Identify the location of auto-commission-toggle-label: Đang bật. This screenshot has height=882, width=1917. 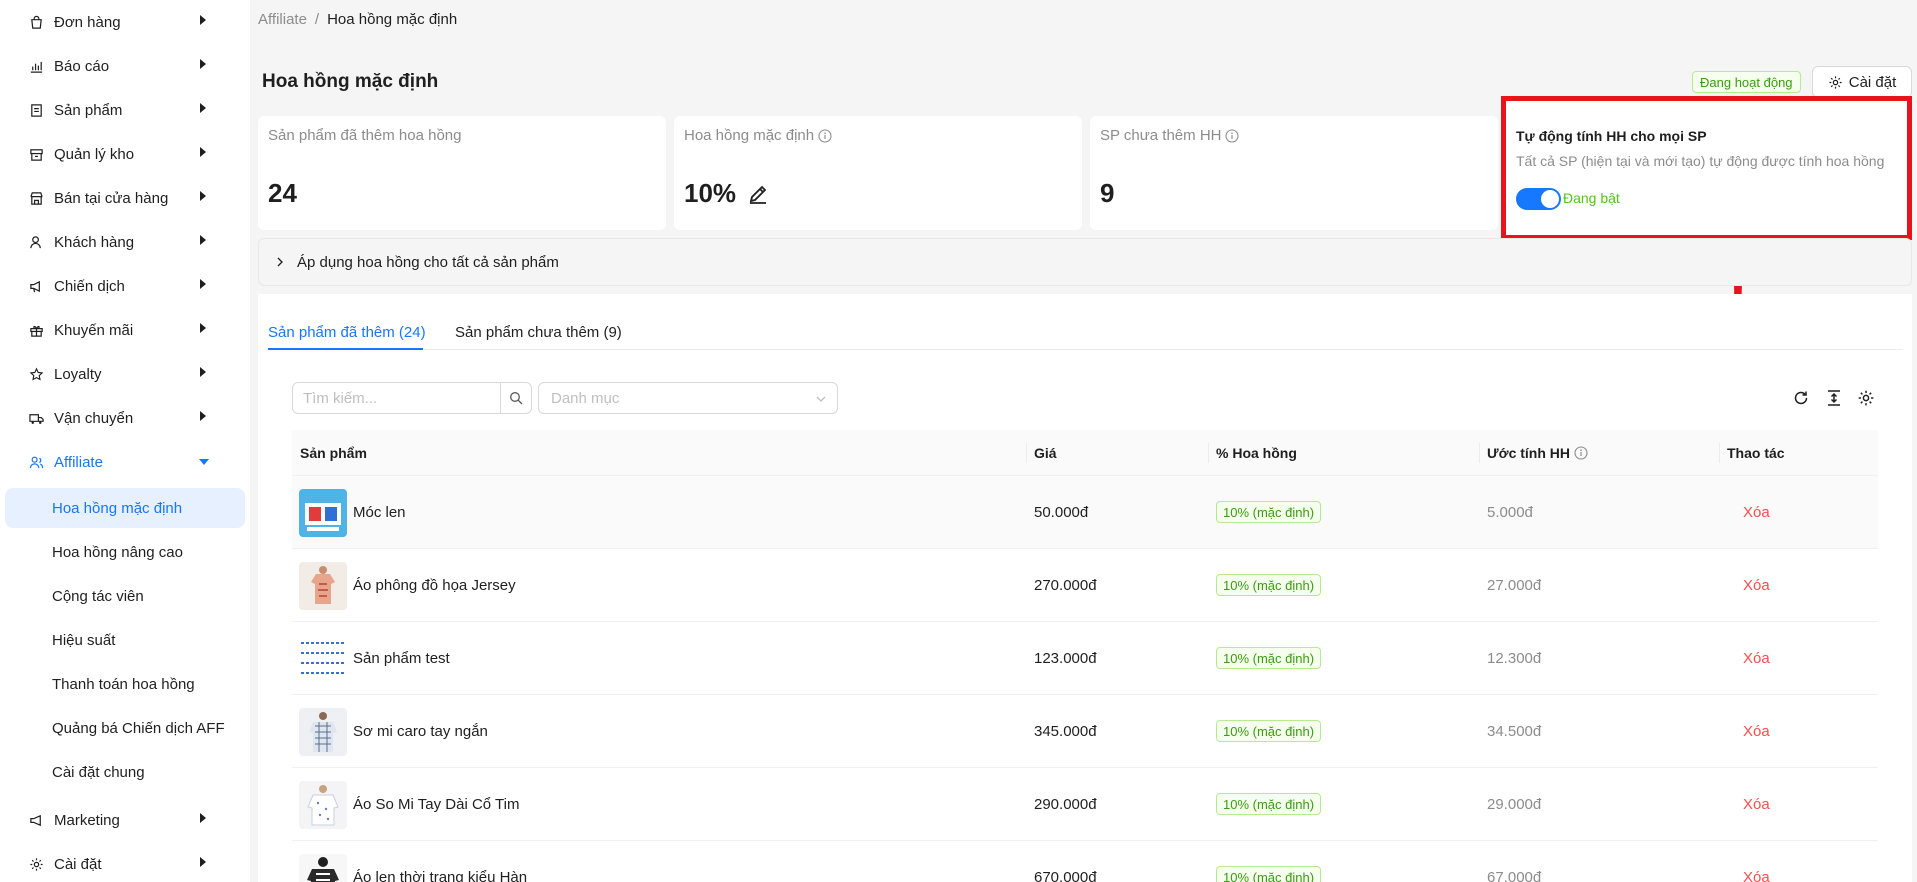
(1591, 198).